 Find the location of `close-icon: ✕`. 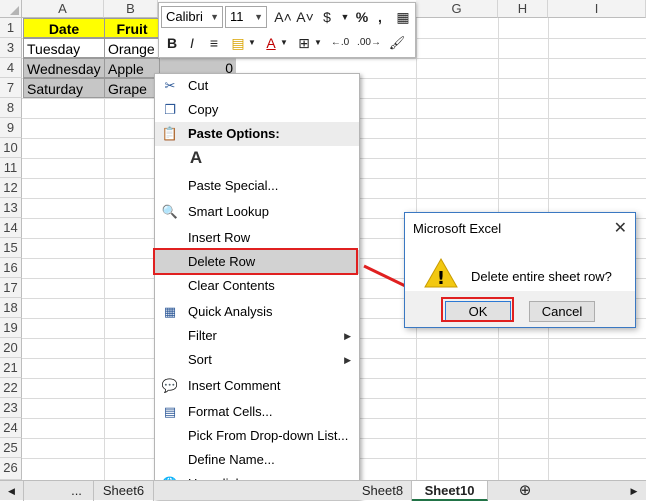

close-icon: ✕ is located at coordinates (620, 228).